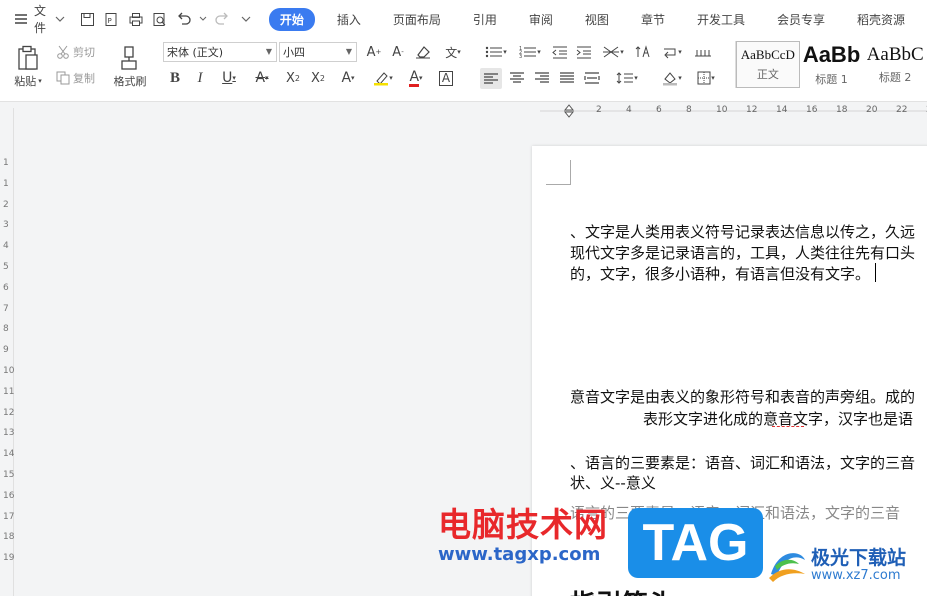 The width and height of the screenshot is (927, 596). What do you see at coordinates (398, 52) in the screenshot?
I see `shrink-font-icon: A-` at bounding box center [398, 52].